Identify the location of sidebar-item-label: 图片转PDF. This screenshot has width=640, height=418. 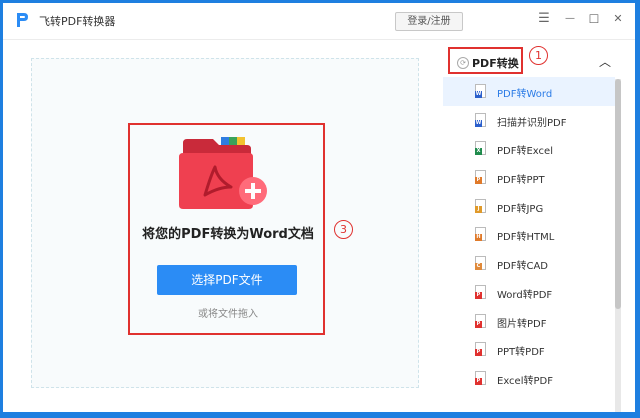
(522, 324).